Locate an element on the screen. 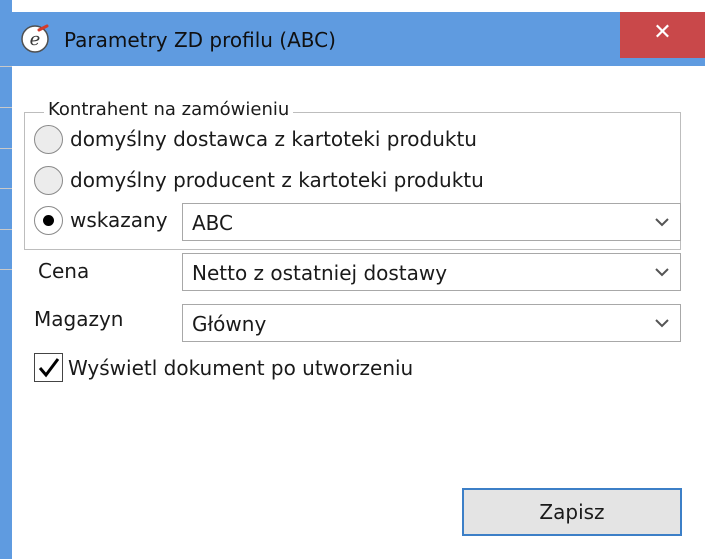 The image size is (705, 559). checkmark-icon is located at coordinates (49, 368).